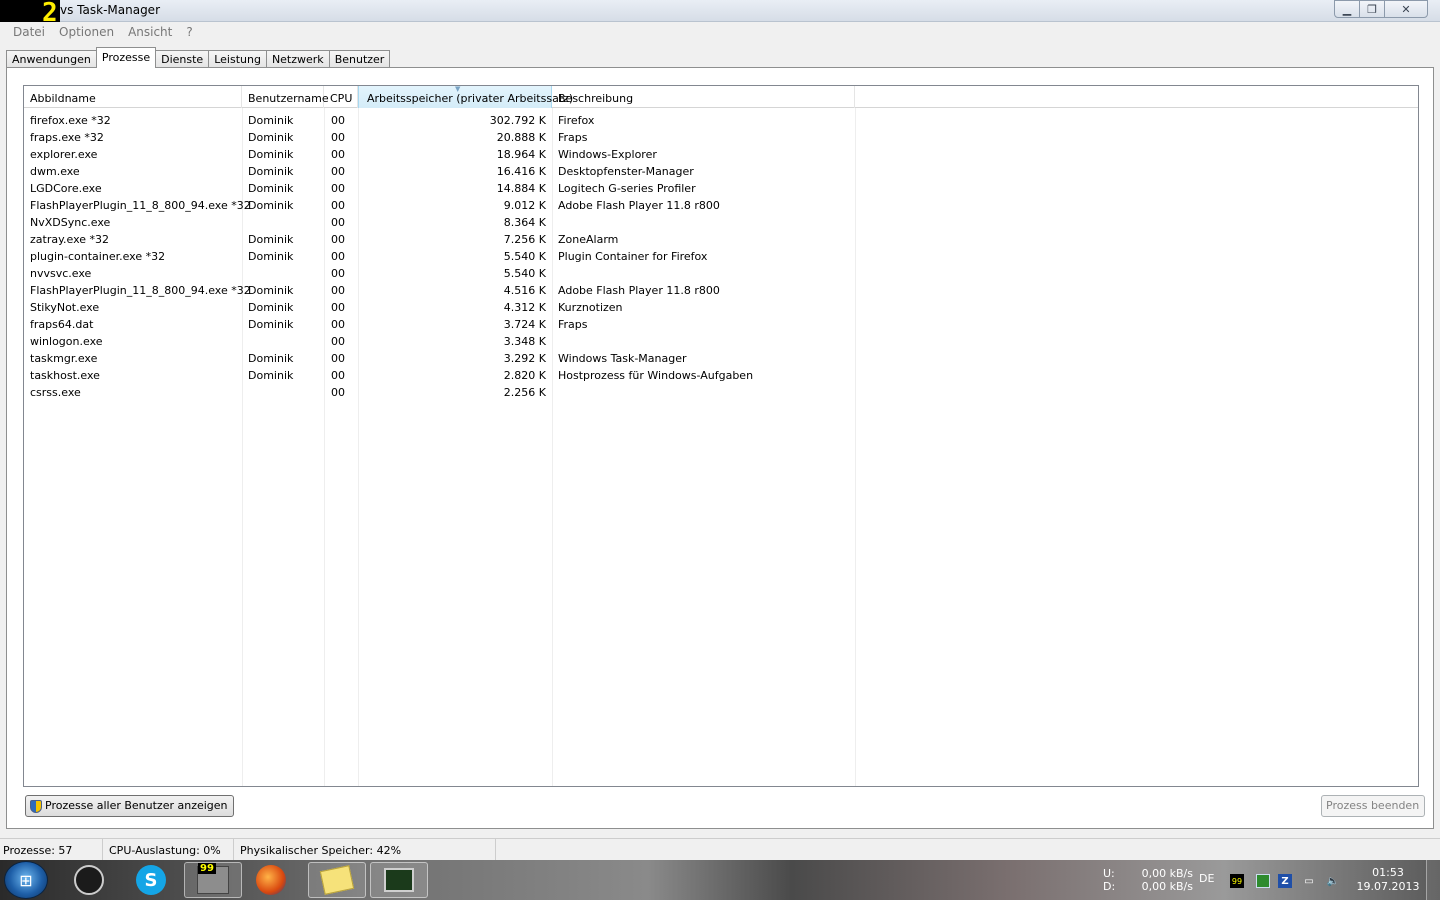  What do you see at coordinates (1285, 881) in the screenshot?
I see `tray-zonealarm-icon: Z` at bounding box center [1285, 881].